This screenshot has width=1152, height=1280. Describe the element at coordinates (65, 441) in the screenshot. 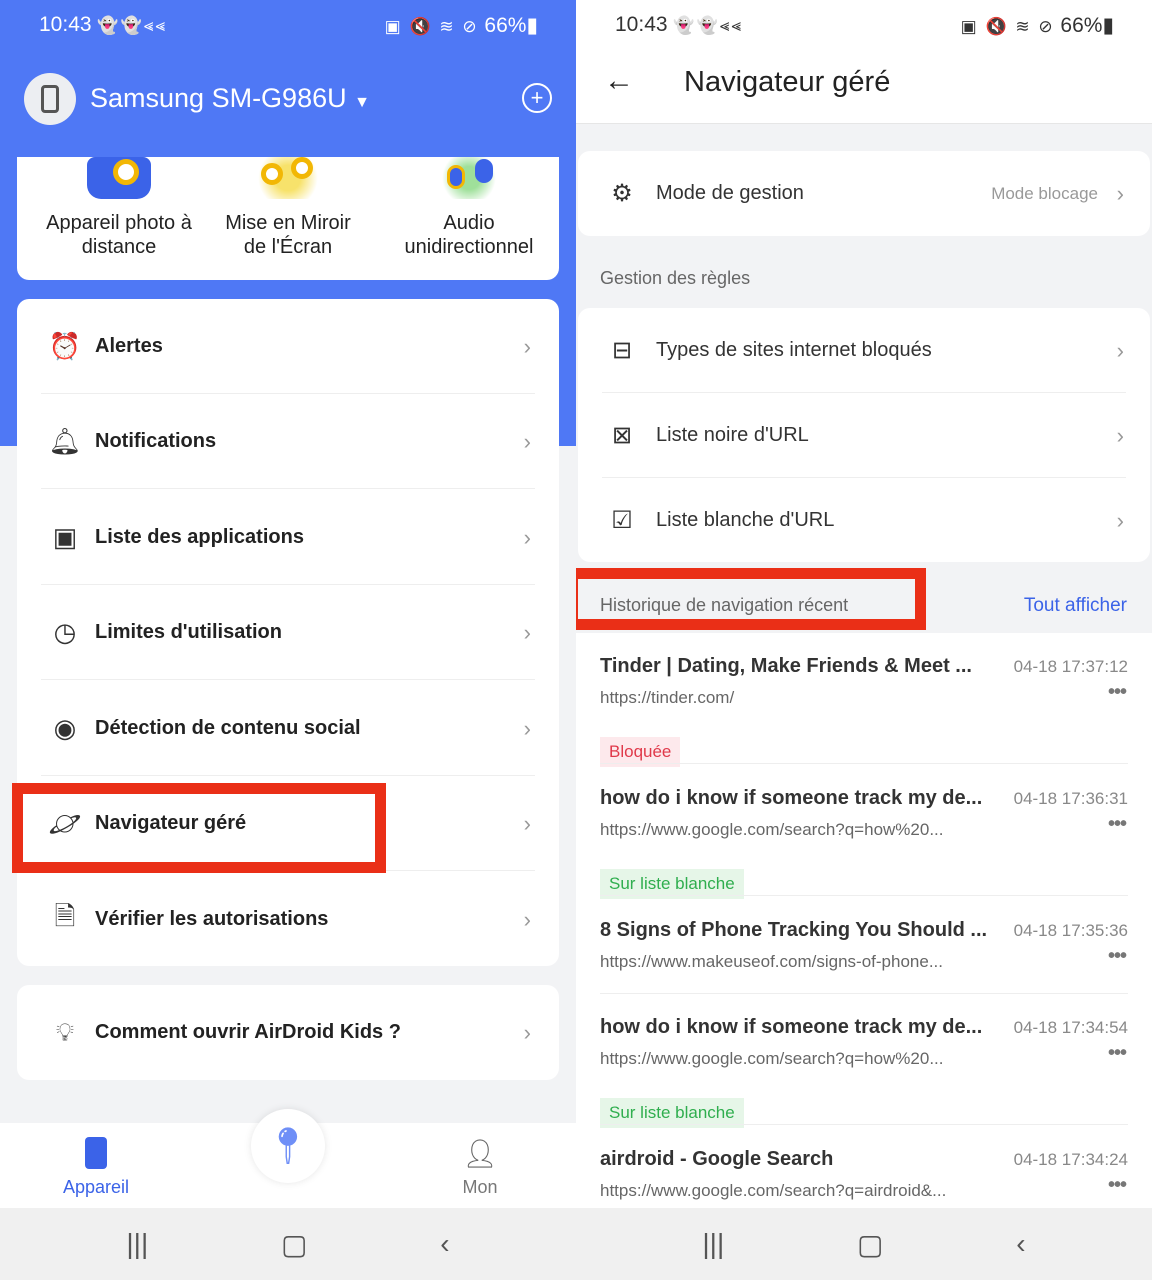

I see `bell-icon: 🔔︎` at that location.